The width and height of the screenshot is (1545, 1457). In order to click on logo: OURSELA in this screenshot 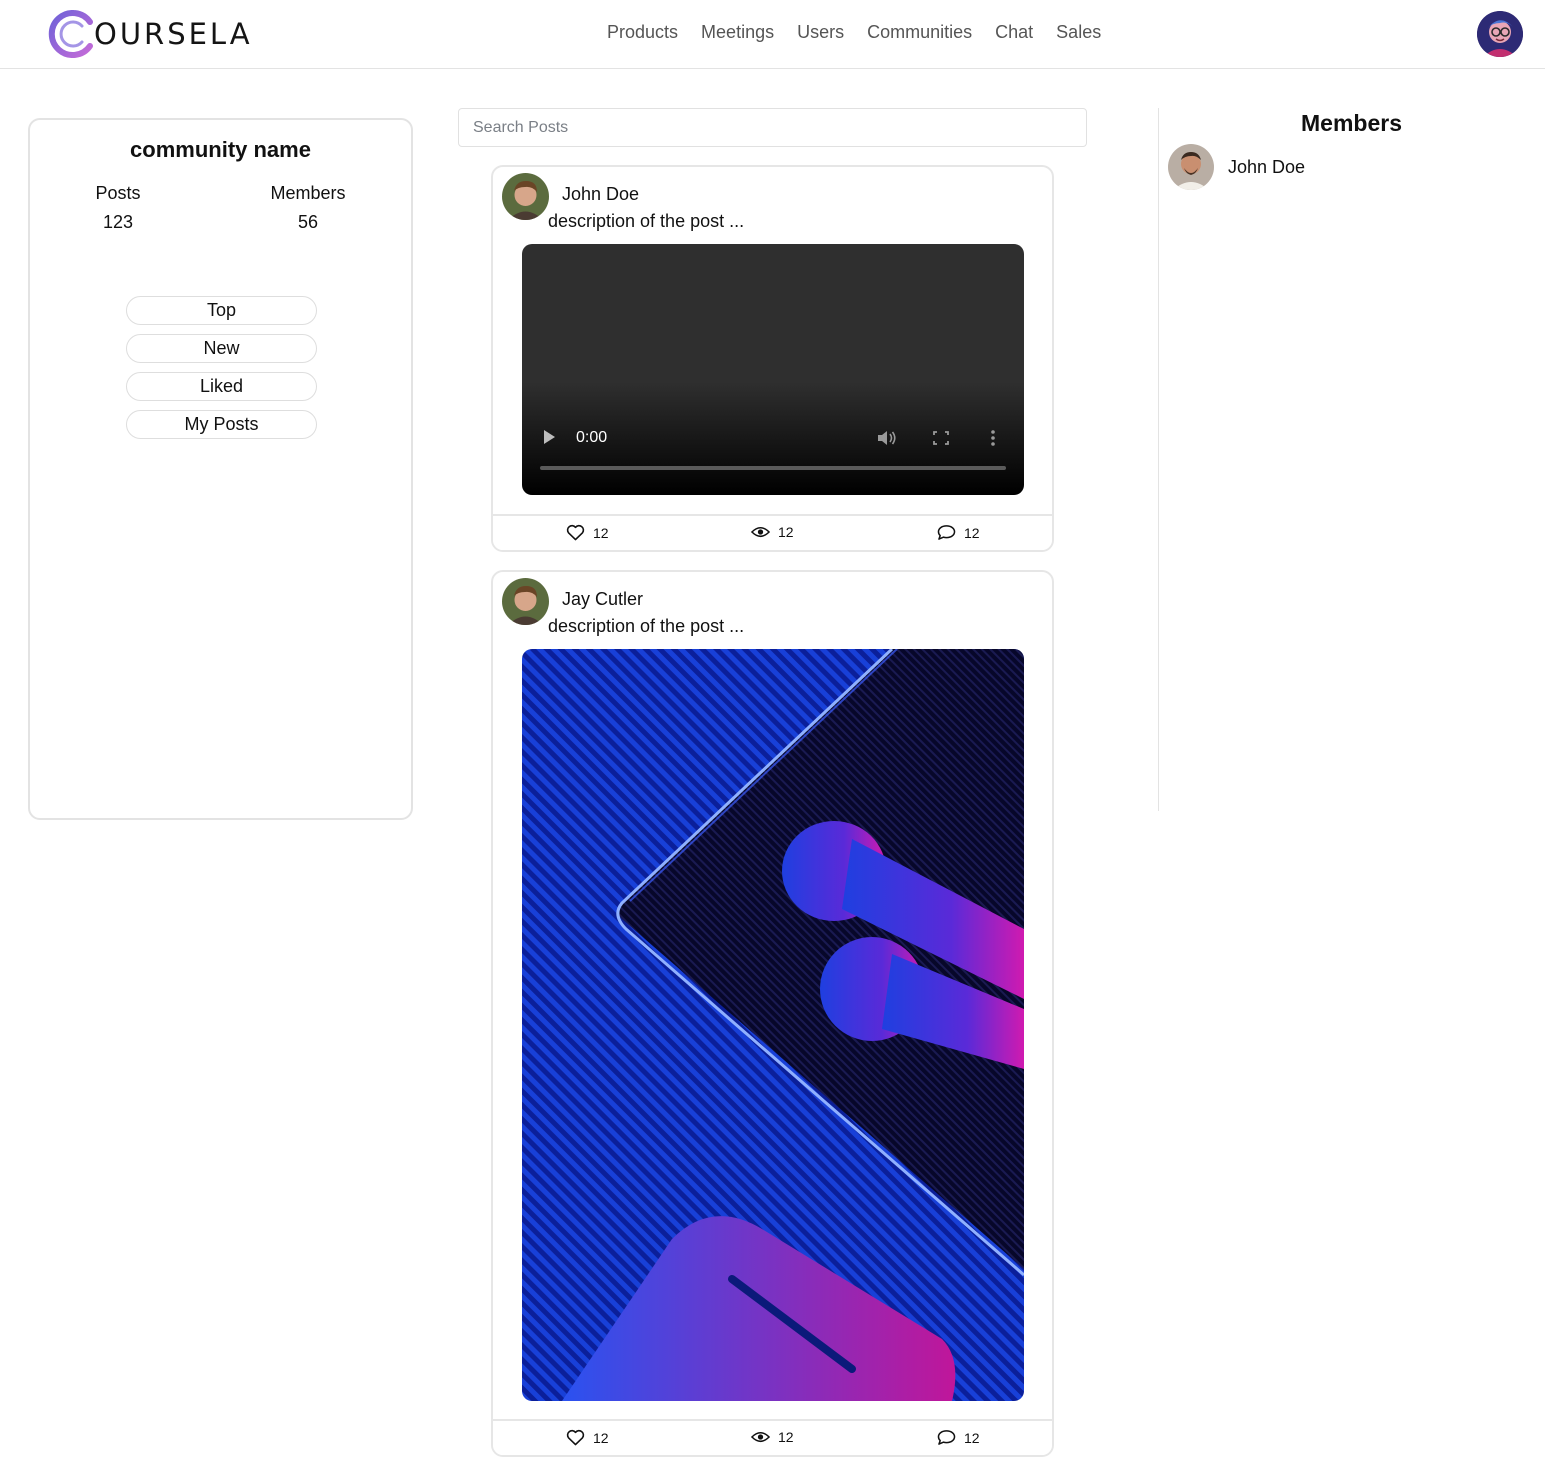, I will do `click(149, 34)`.